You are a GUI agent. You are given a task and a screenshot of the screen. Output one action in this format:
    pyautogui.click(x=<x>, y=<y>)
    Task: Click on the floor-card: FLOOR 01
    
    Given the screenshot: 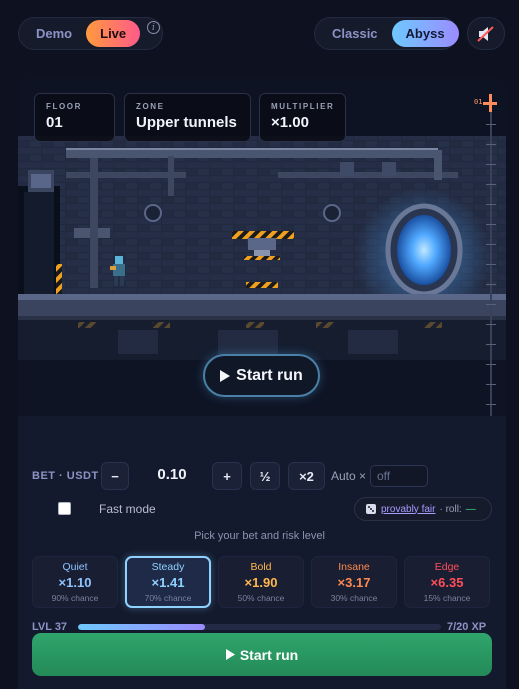 What is the action you would take?
    pyautogui.click(x=74, y=117)
    